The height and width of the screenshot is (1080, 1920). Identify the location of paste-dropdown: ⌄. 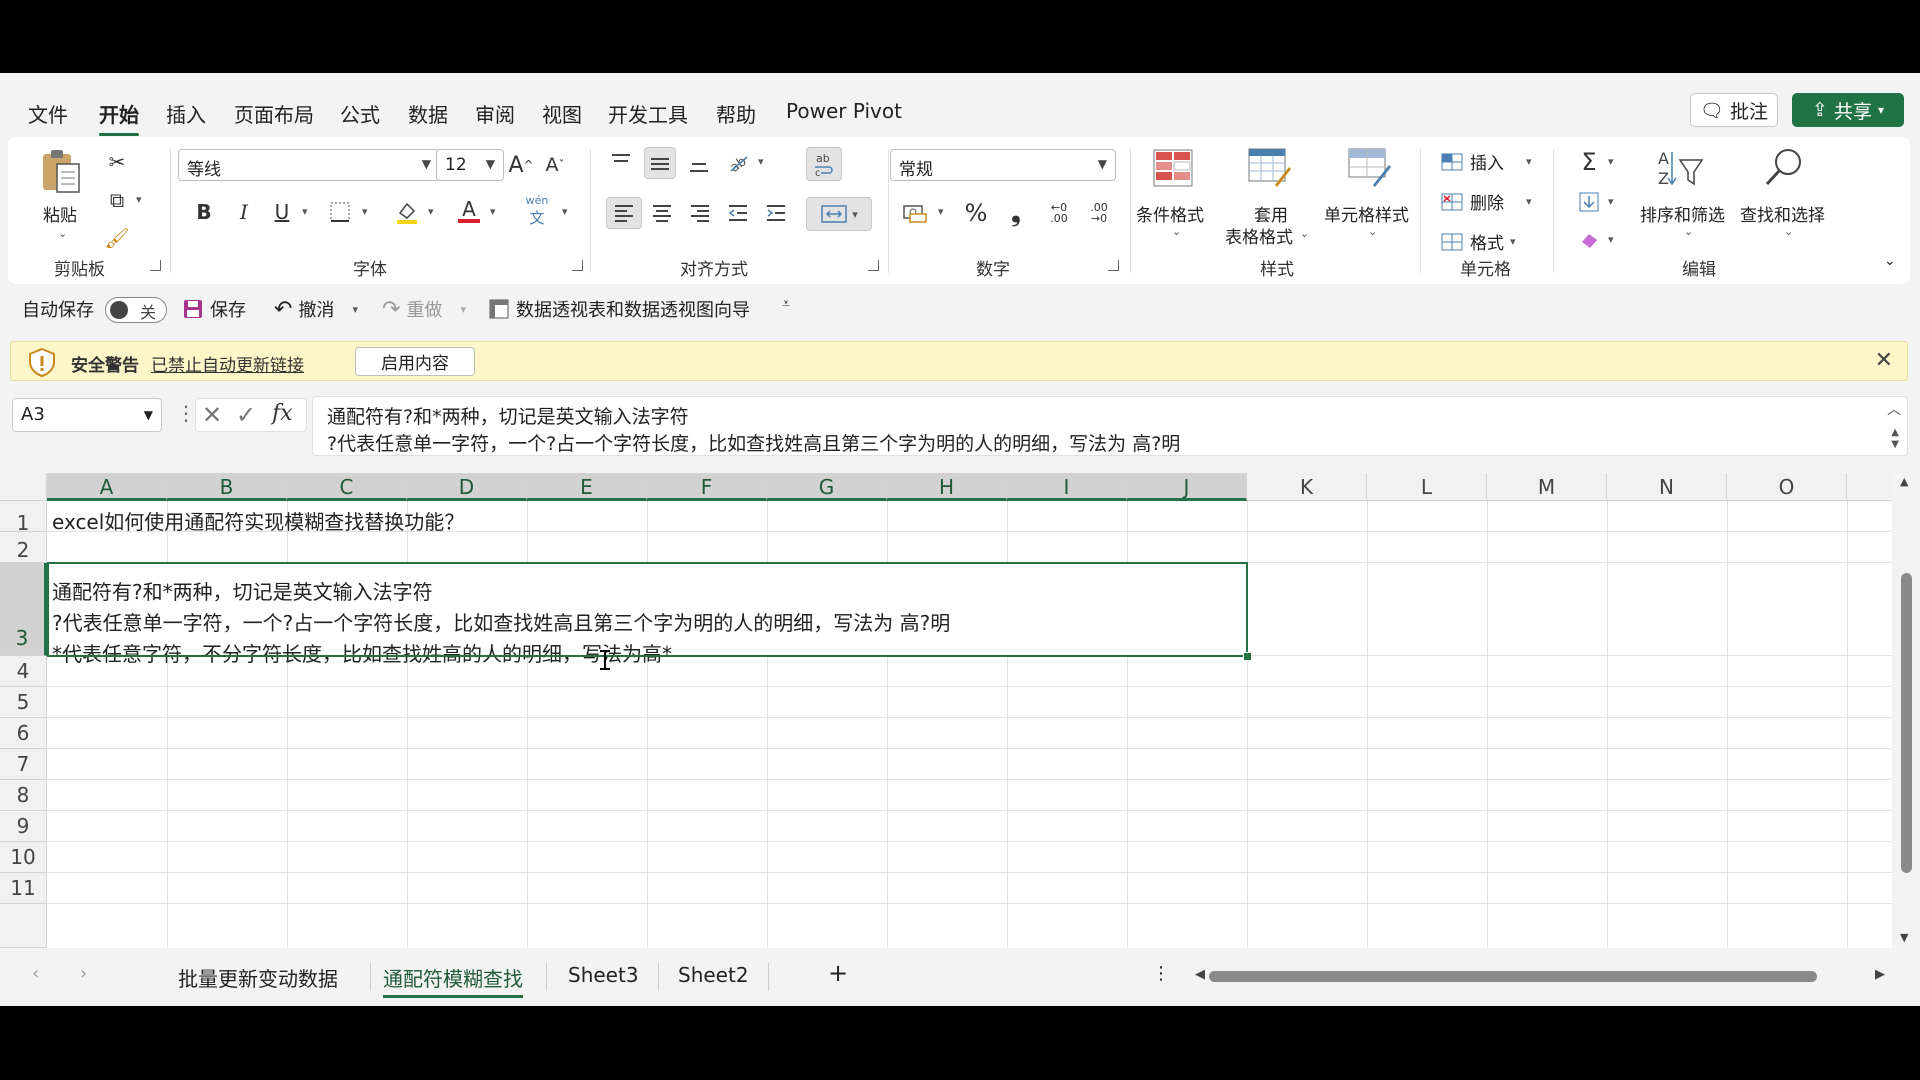
(62, 233).